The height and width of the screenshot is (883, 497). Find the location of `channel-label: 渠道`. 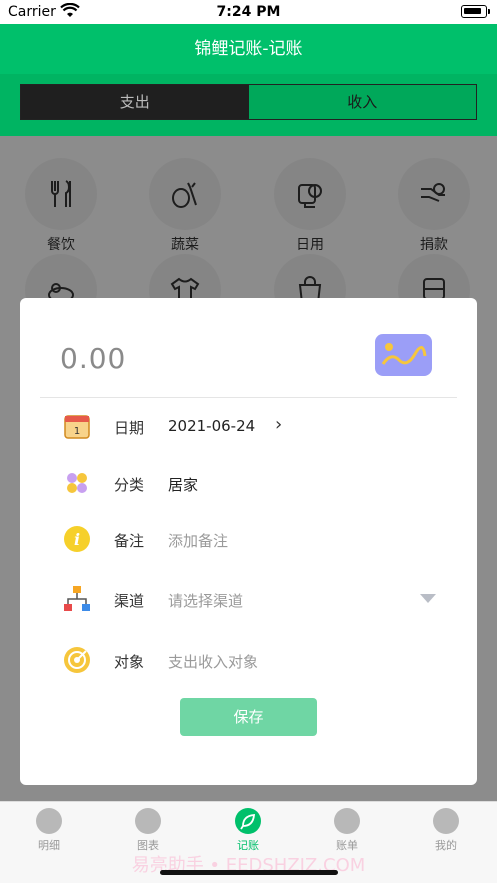

channel-label: 渠道 is located at coordinates (129, 601).